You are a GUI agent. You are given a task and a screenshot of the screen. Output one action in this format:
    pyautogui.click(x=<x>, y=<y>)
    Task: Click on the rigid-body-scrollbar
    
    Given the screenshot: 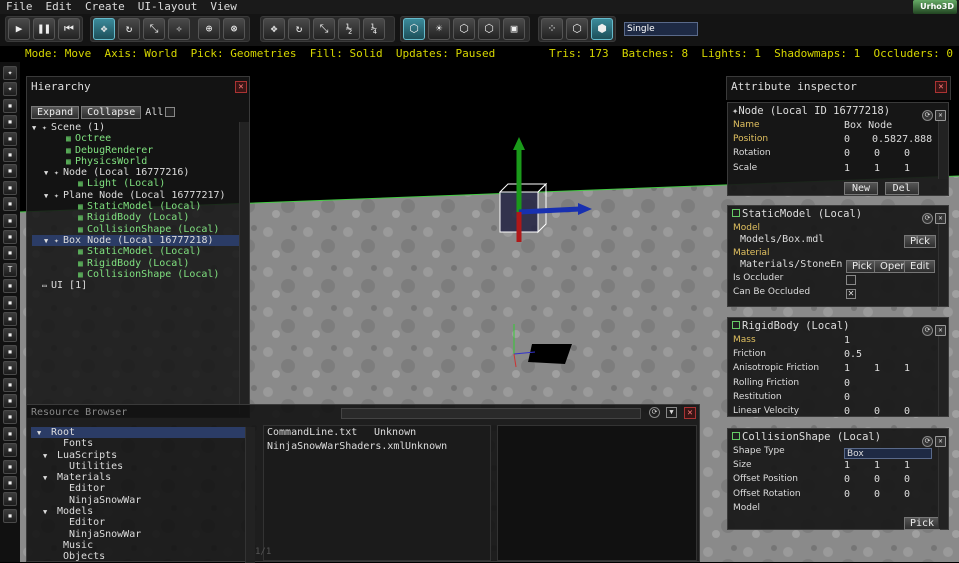 What is the action you would take?
    pyautogui.click(x=943, y=376)
    